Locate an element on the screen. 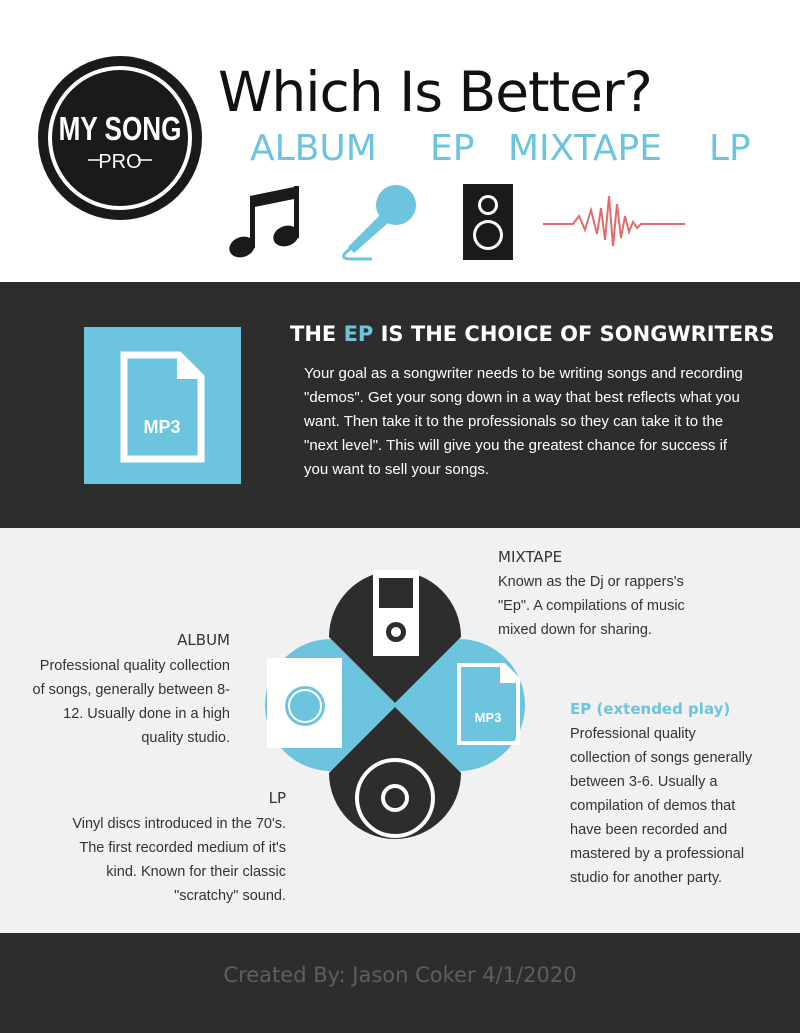  format-mixtape: MIXTAPE is located at coordinates (585, 148).